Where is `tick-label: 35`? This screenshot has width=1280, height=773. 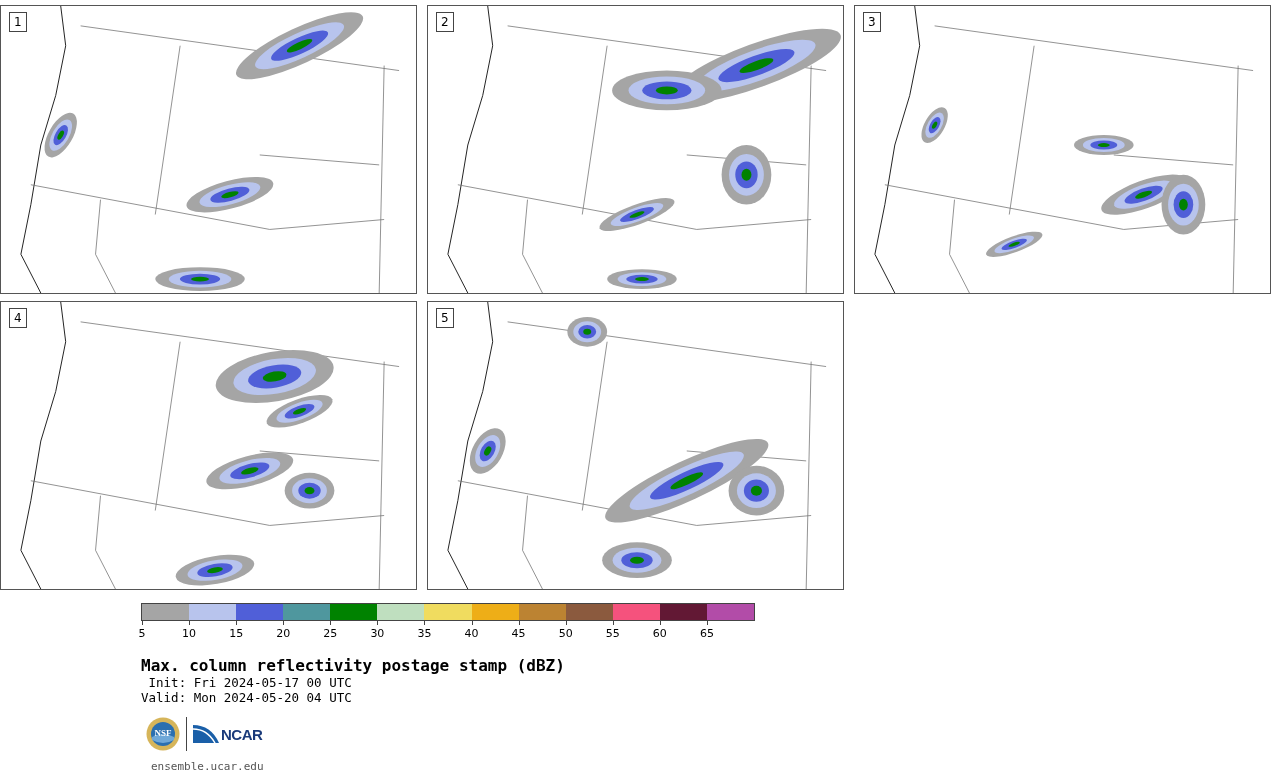 tick-label: 35 is located at coordinates (424, 633).